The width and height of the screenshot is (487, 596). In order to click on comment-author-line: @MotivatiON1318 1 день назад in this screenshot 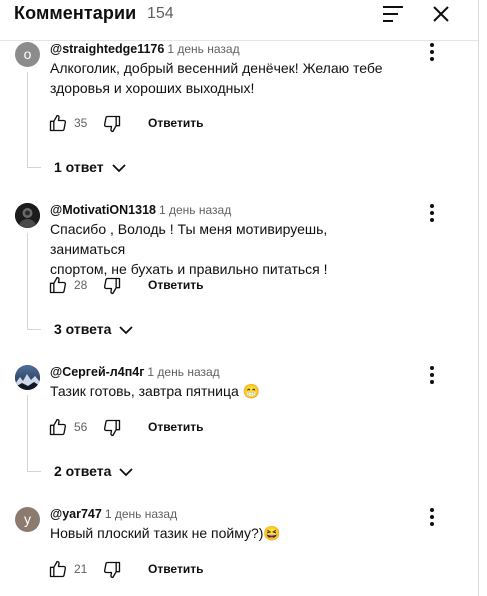, I will do `click(140, 210)`.